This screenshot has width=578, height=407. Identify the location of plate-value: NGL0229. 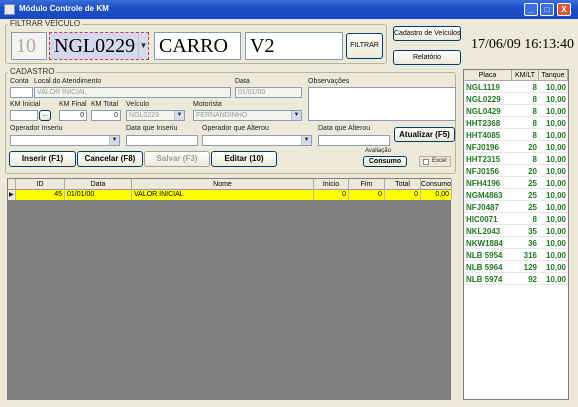
(95, 46).